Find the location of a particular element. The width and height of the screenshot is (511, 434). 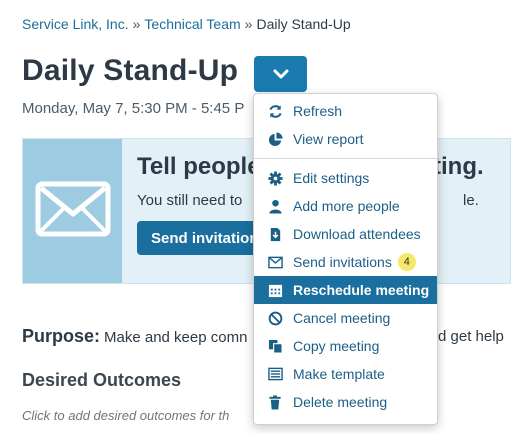

copy-icon is located at coordinates (275, 346).